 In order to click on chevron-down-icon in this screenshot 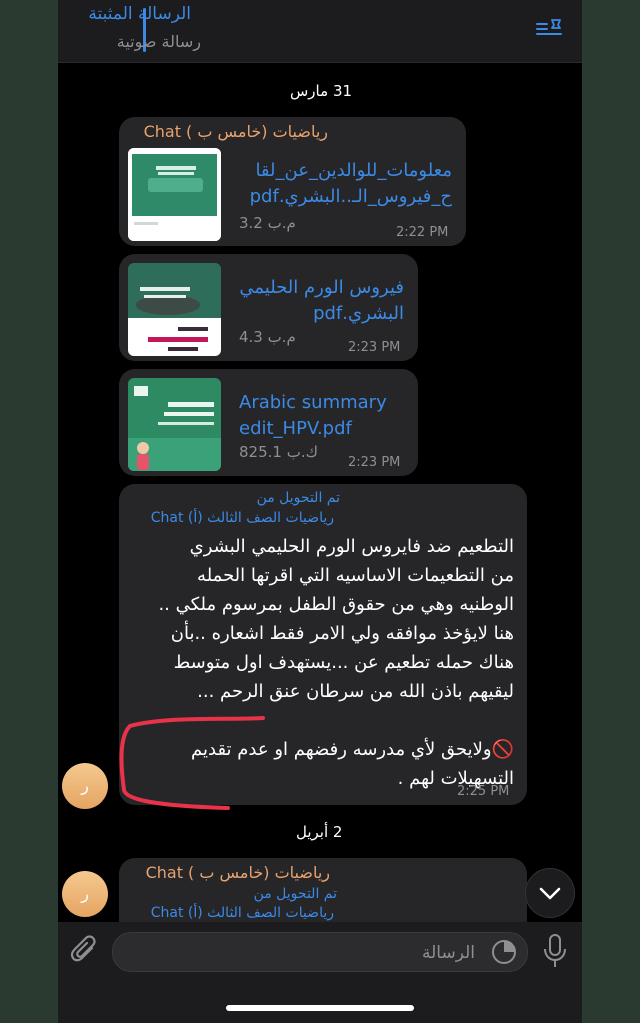, I will do `click(550, 893)`.